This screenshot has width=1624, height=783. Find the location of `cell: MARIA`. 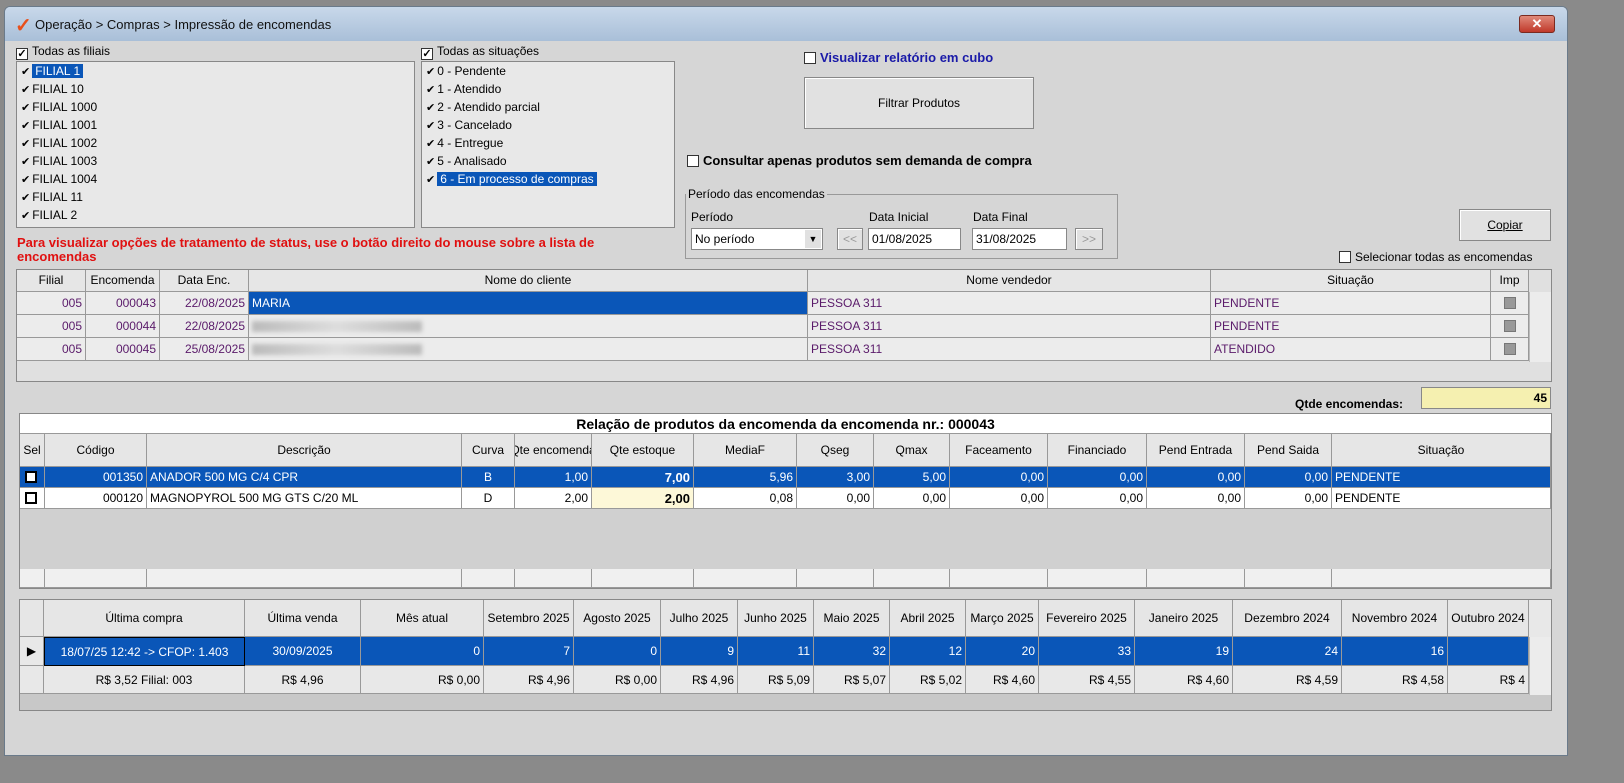

cell: MARIA is located at coordinates (528, 303).